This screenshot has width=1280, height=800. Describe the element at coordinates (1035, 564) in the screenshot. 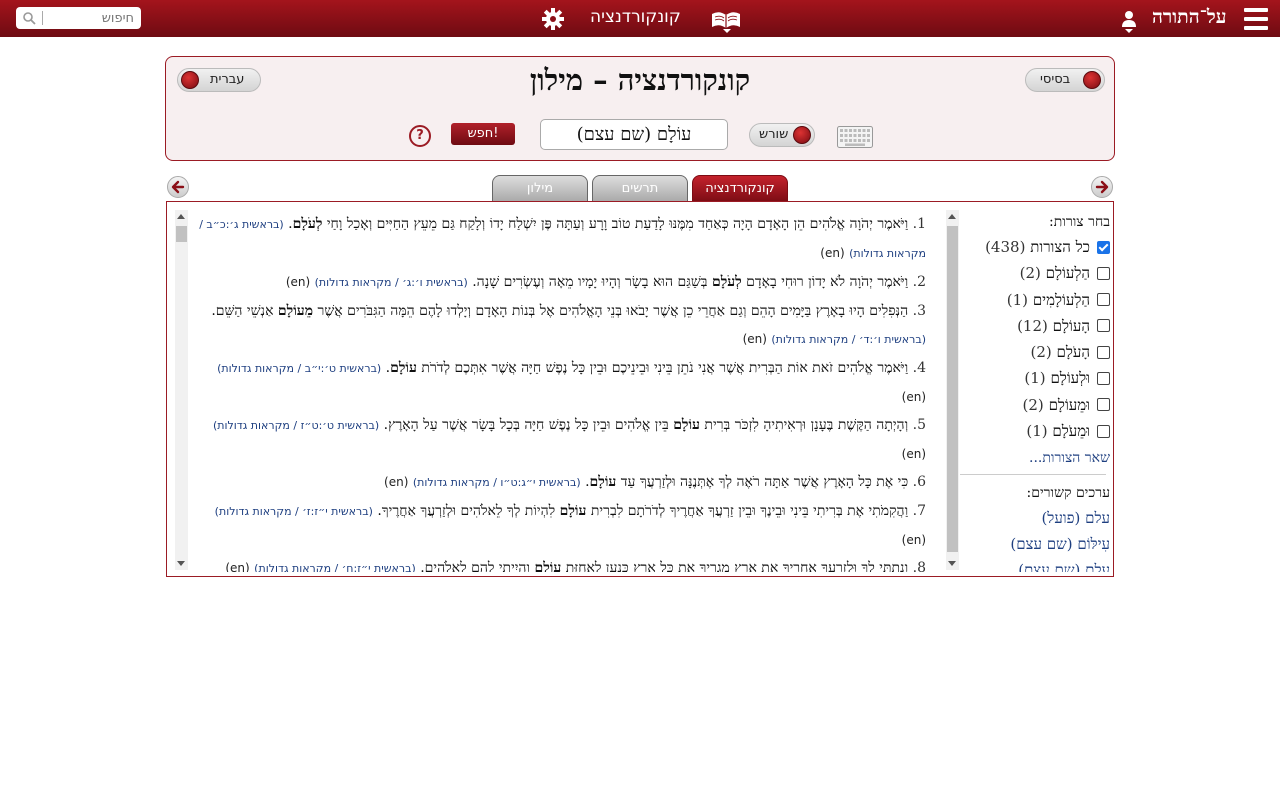

I see `related-entry: עֶלֶם (שם עצם)` at that location.